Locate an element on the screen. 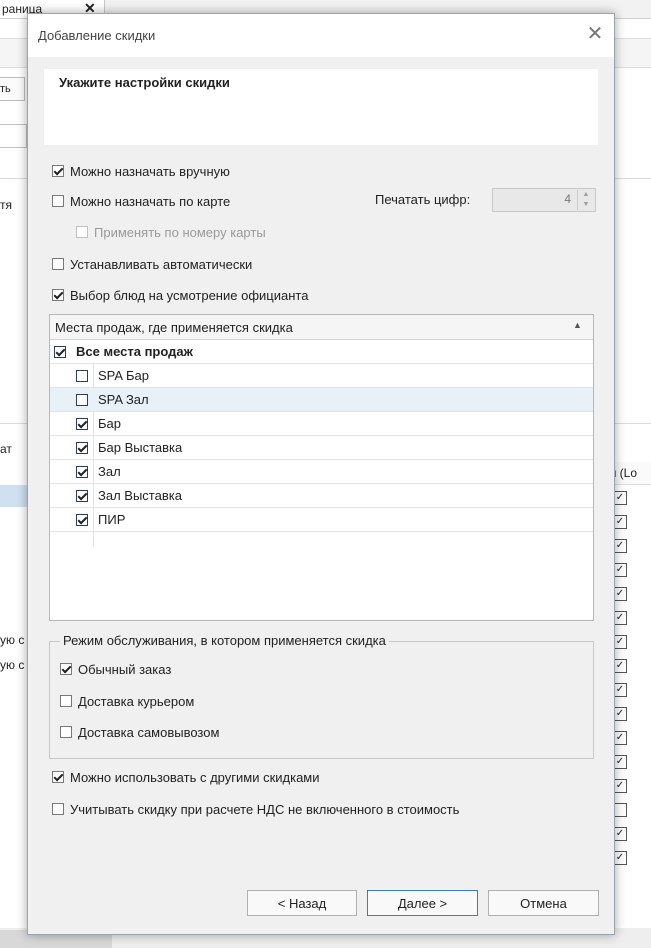 This screenshot has height=948, width=651. place-label: SPA Зал is located at coordinates (123, 399).